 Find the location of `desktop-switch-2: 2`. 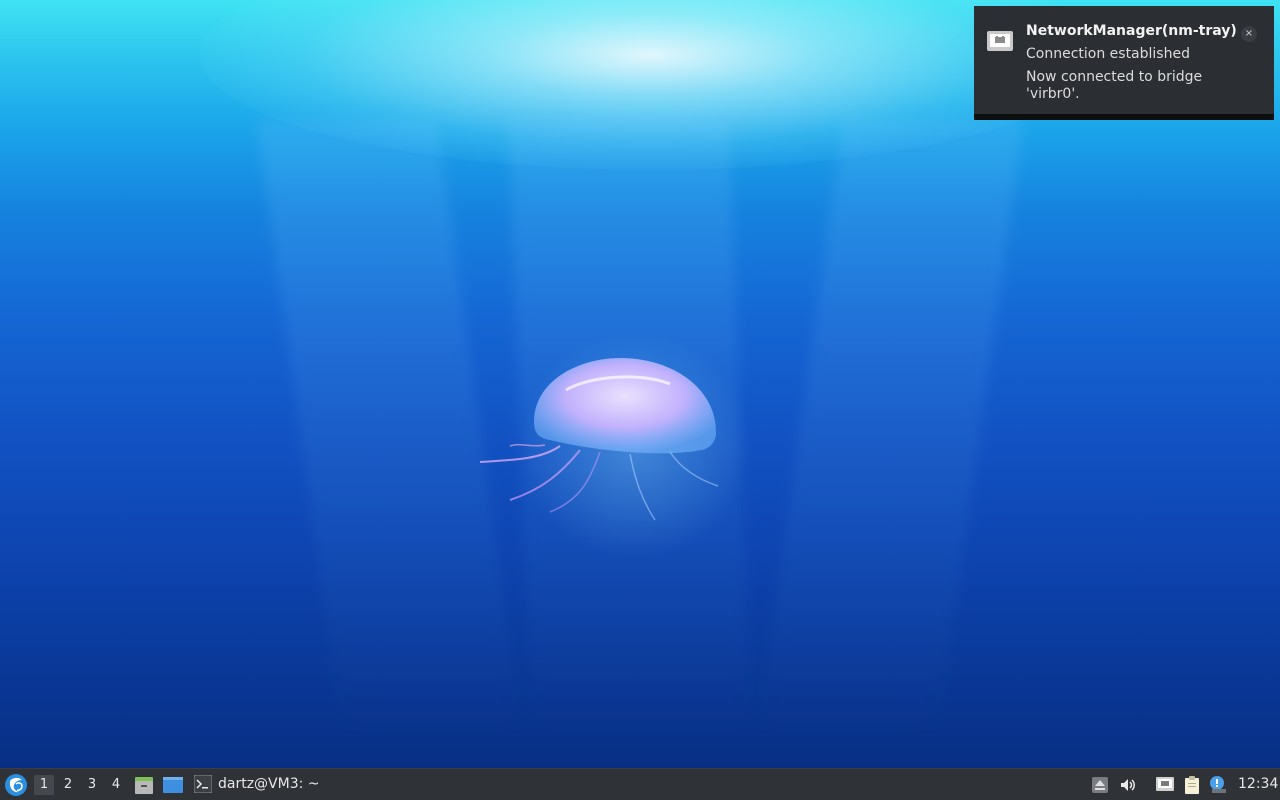

desktop-switch-2: 2 is located at coordinates (68, 785).